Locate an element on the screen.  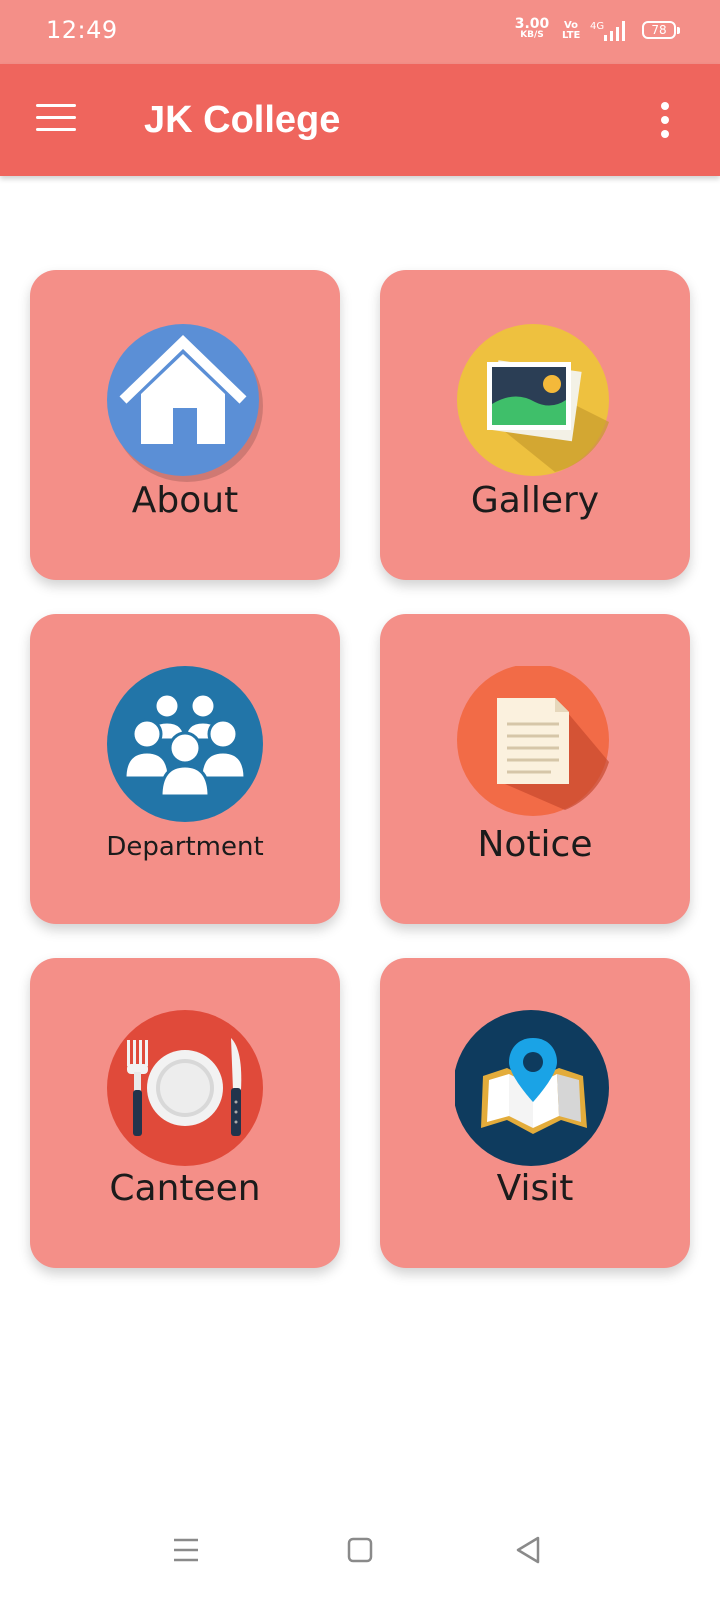
svg-text: 4G is located at coordinates (597, 26).